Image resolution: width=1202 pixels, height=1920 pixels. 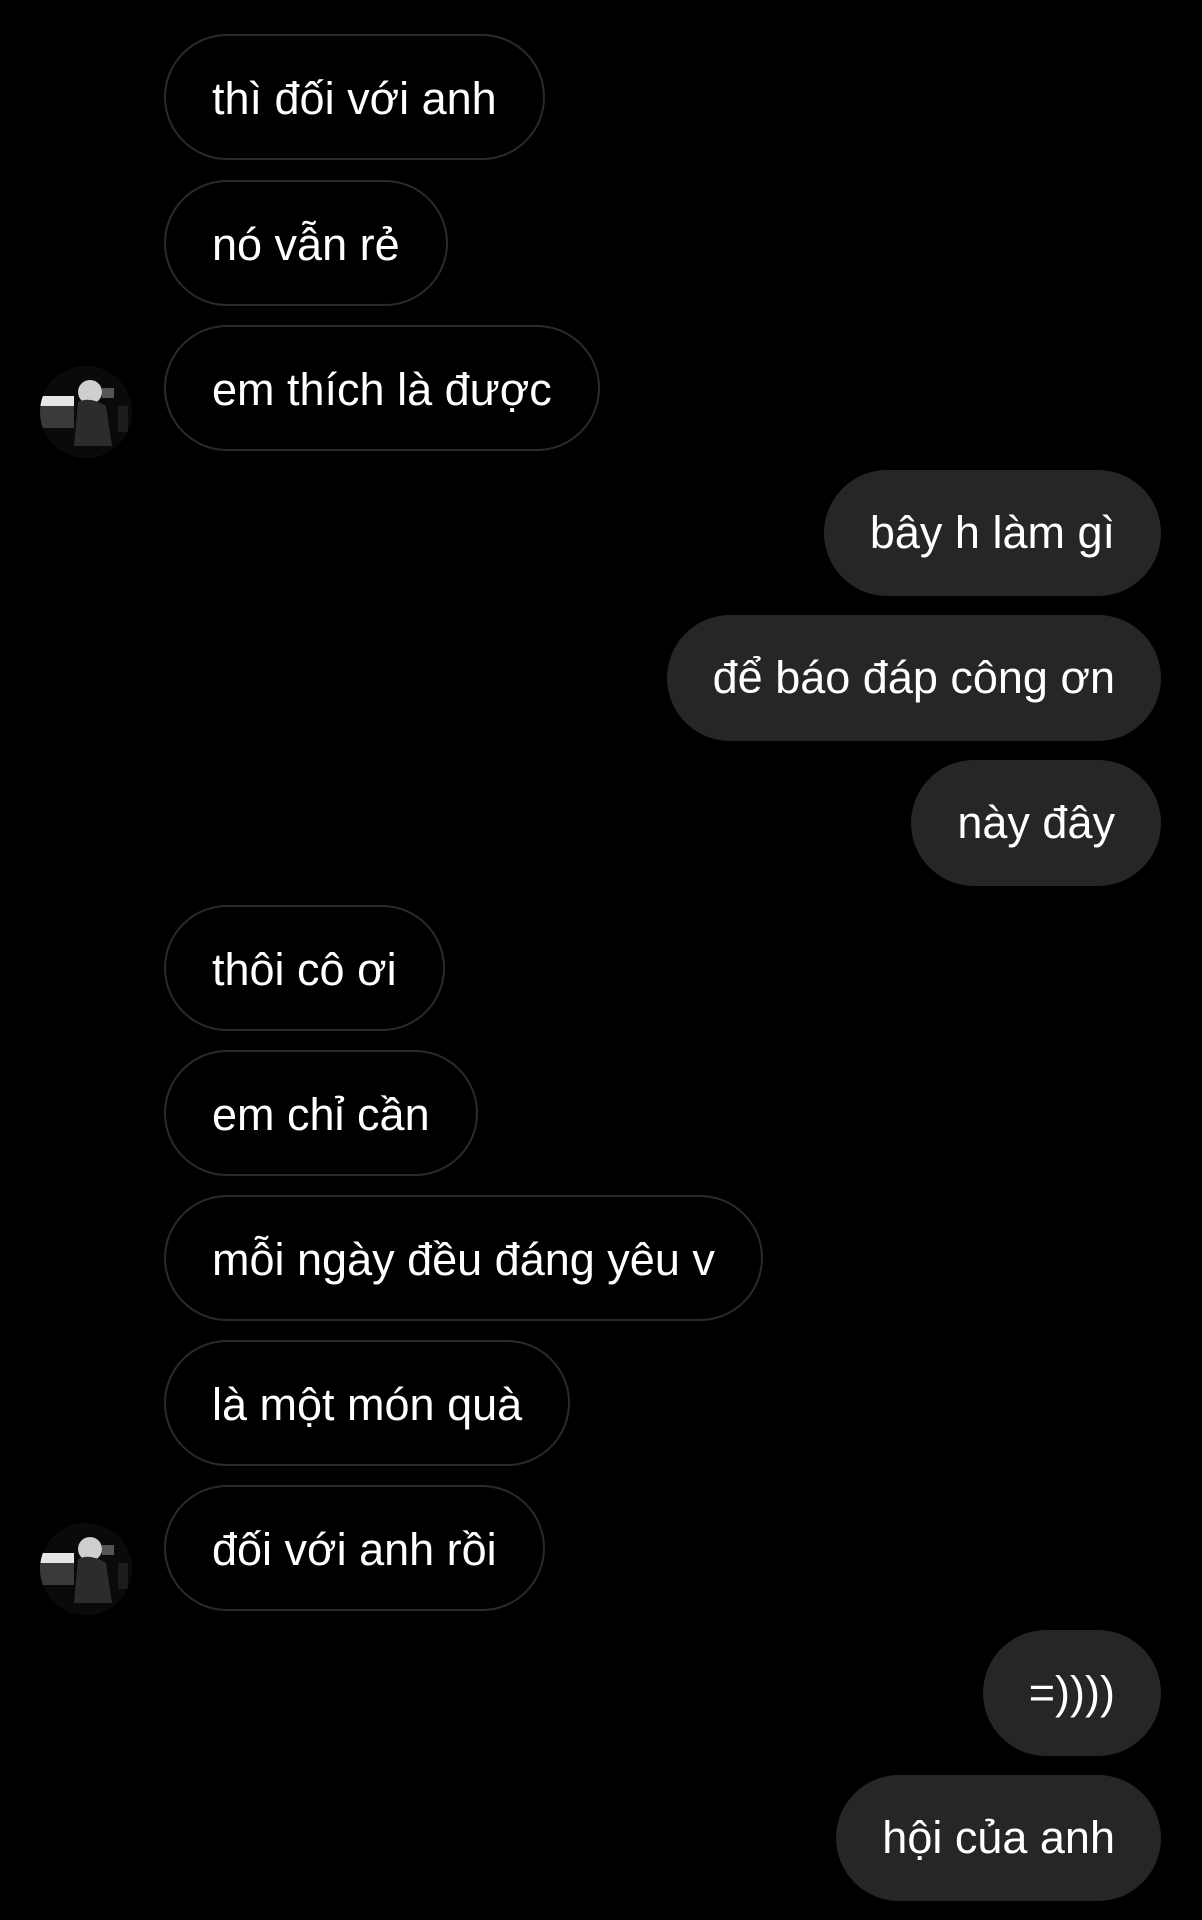 I want to click on message-text: hội của anh, so click(x=998, y=1837).